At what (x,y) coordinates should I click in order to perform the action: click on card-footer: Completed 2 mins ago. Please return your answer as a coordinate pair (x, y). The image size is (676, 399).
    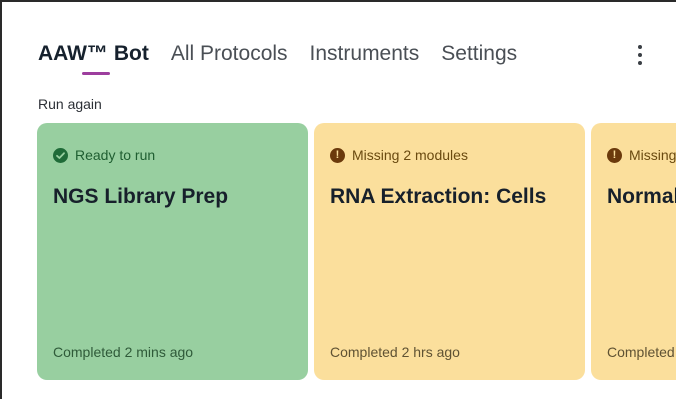
    Looking at the image, I should click on (123, 352).